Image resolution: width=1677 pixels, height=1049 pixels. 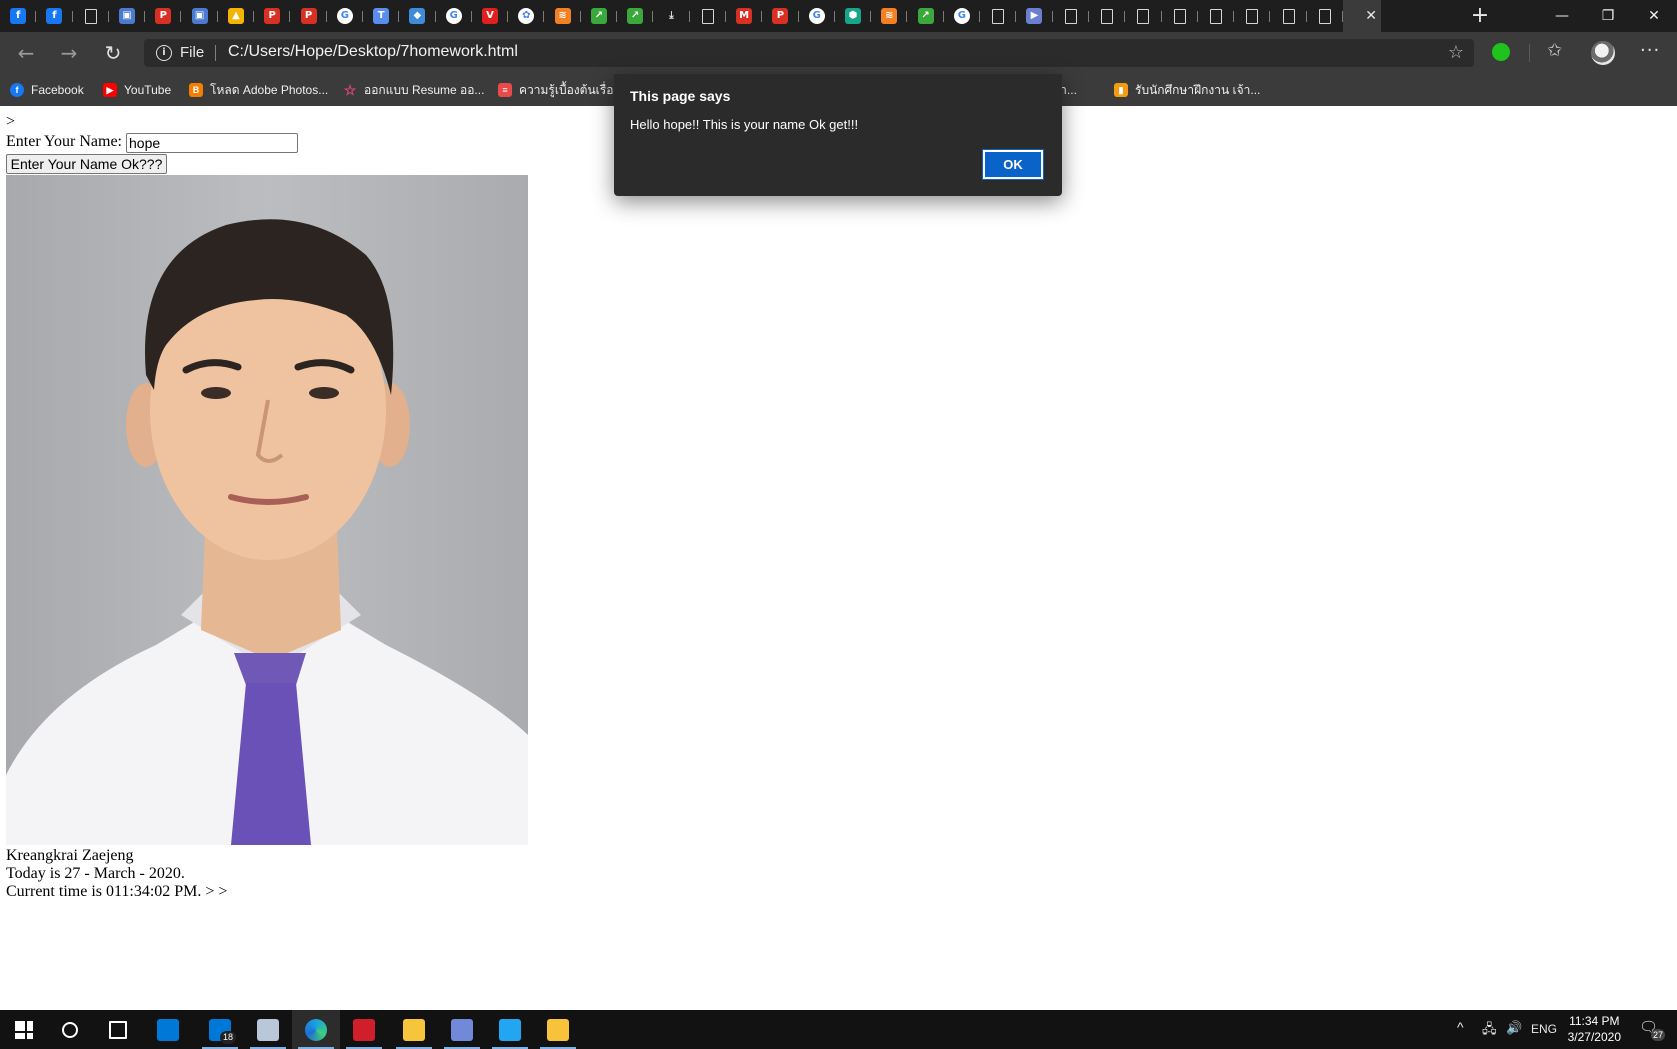 What do you see at coordinates (24, 1029) in the screenshot?
I see `taskbar-start` at bounding box center [24, 1029].